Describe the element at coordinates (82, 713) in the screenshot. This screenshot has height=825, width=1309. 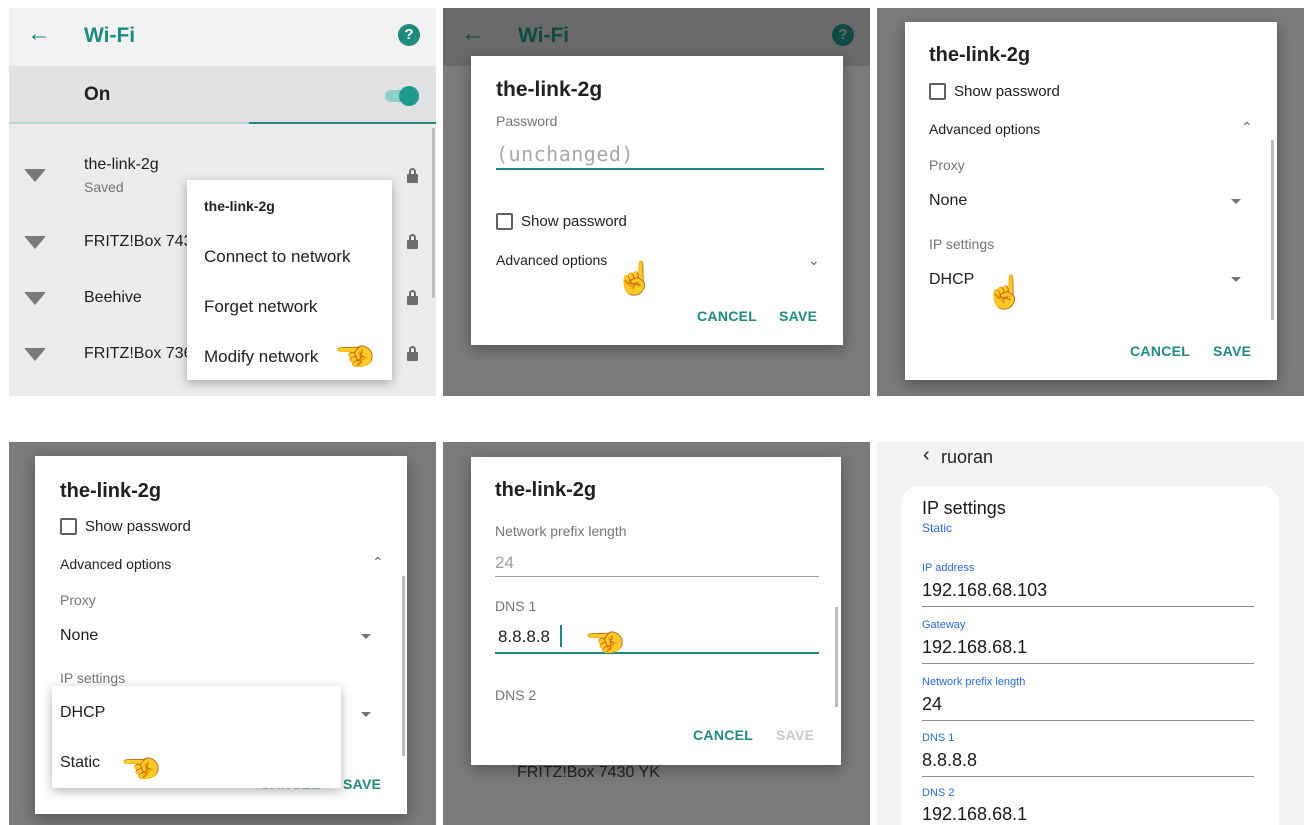
I see `dhcp-option: DHCP` at that location.